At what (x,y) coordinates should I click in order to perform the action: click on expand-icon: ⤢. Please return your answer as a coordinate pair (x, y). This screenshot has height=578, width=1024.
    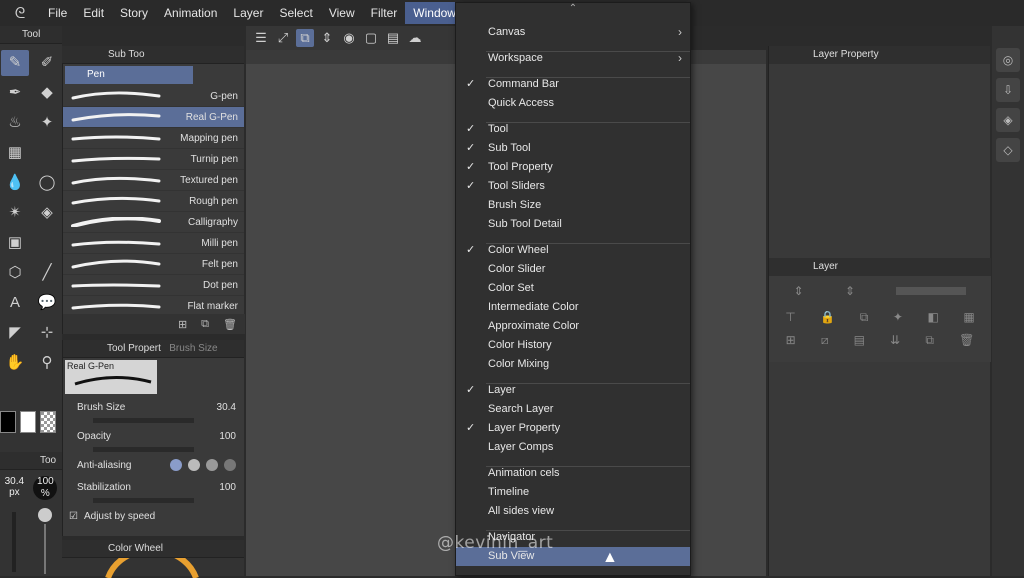
    Looking at the image, I should click on (283, 38).